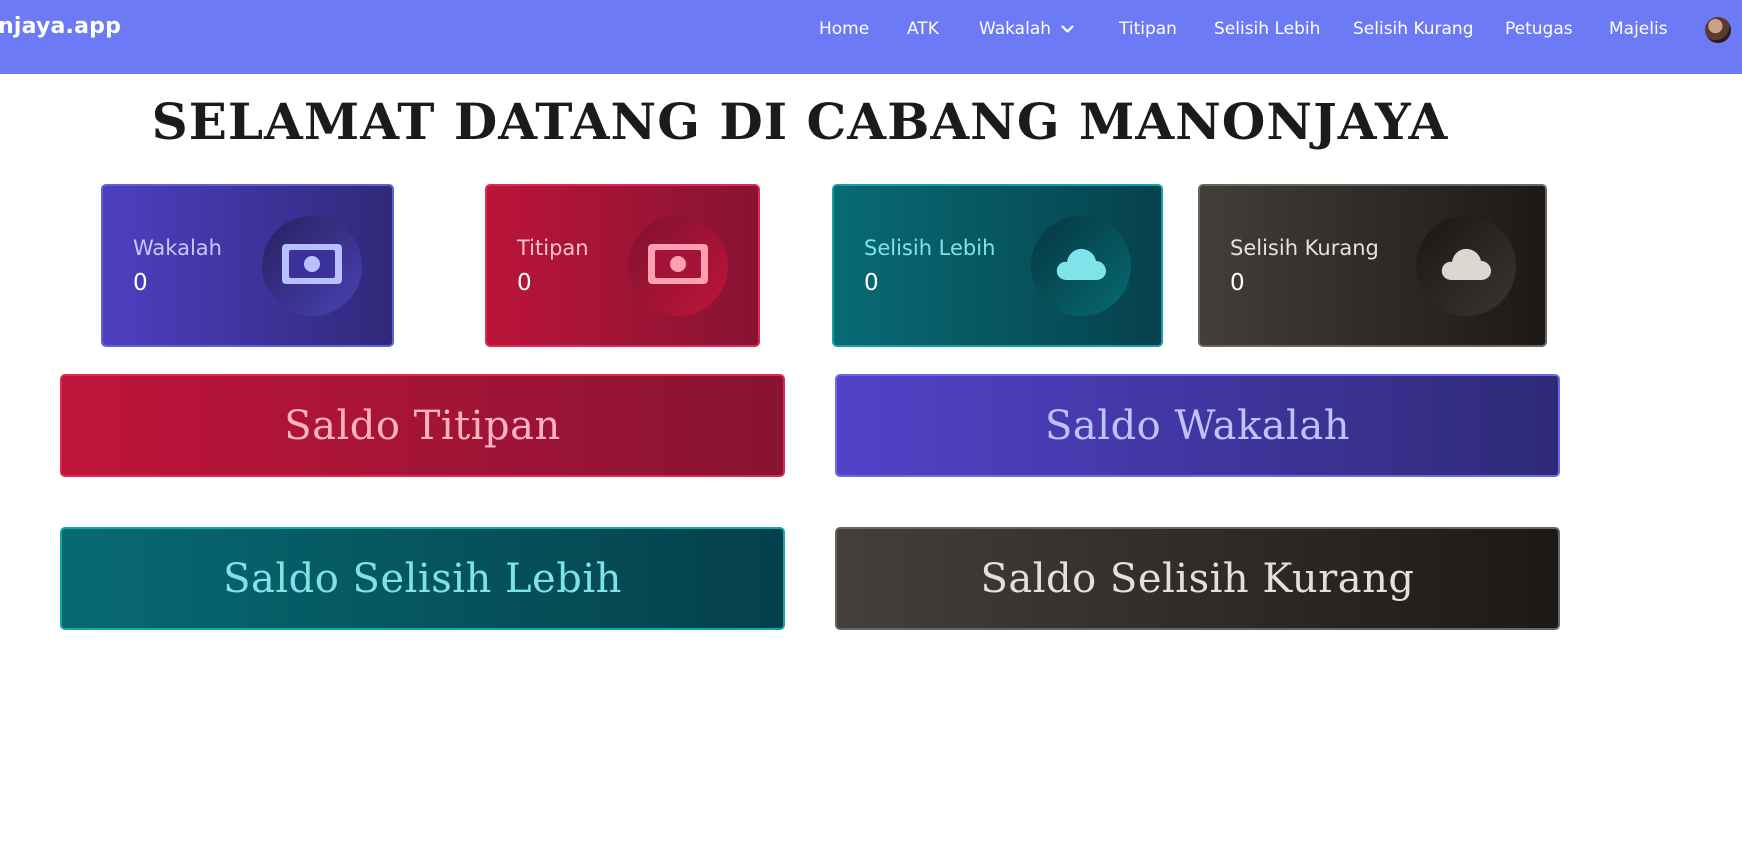 Image resolution: width=1742 pixels, height=851 pixels. Describe the element at coordinates (177, 248) in the screenshot. I see `stat-label: Wakalah` at that location.